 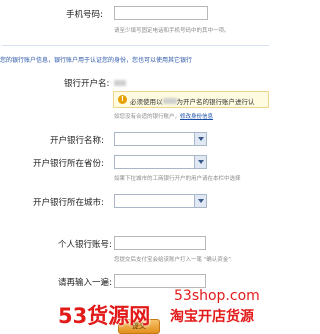 What do you see at coordinates (68, 203) in the screenshot?
I see `city-label: 开户银行所在城市:` at bounding box center [68, 203].